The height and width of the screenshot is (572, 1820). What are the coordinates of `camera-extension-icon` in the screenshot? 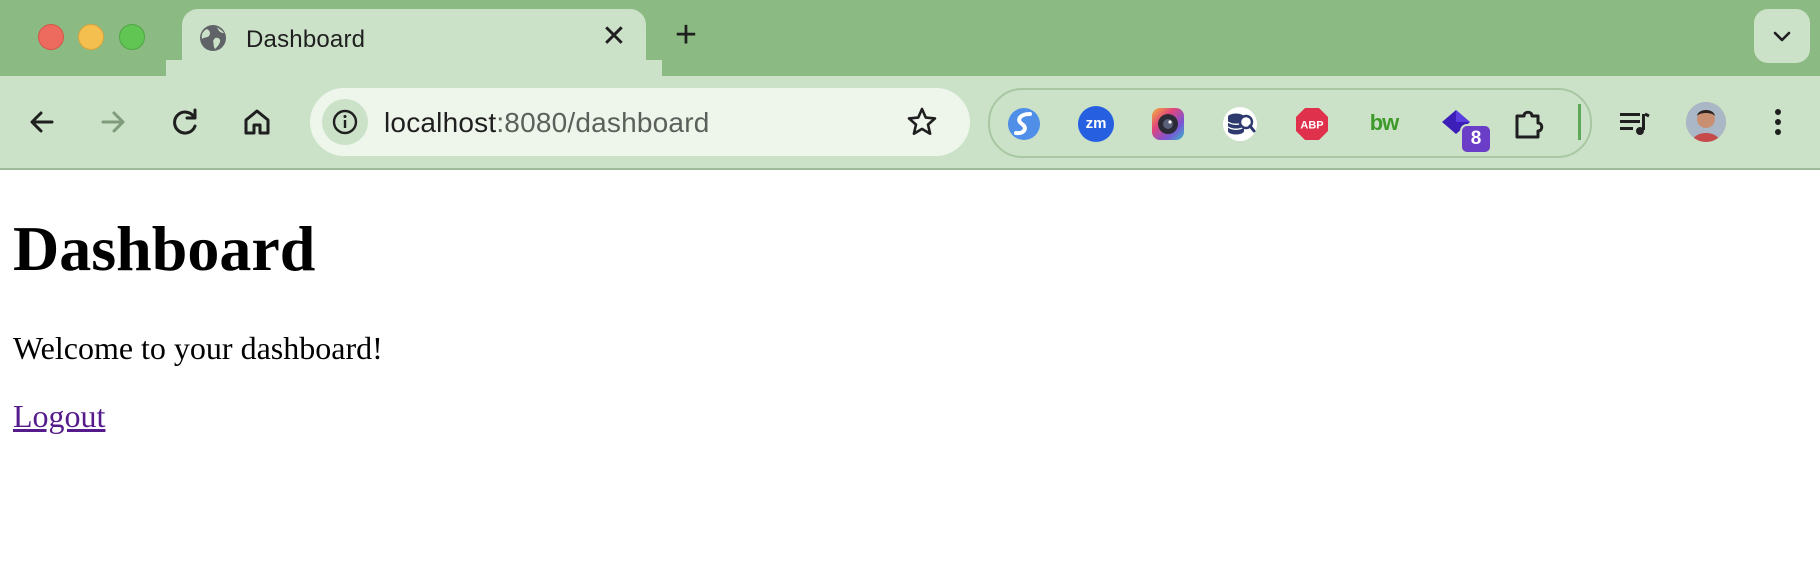 It's located at (1168, 124).